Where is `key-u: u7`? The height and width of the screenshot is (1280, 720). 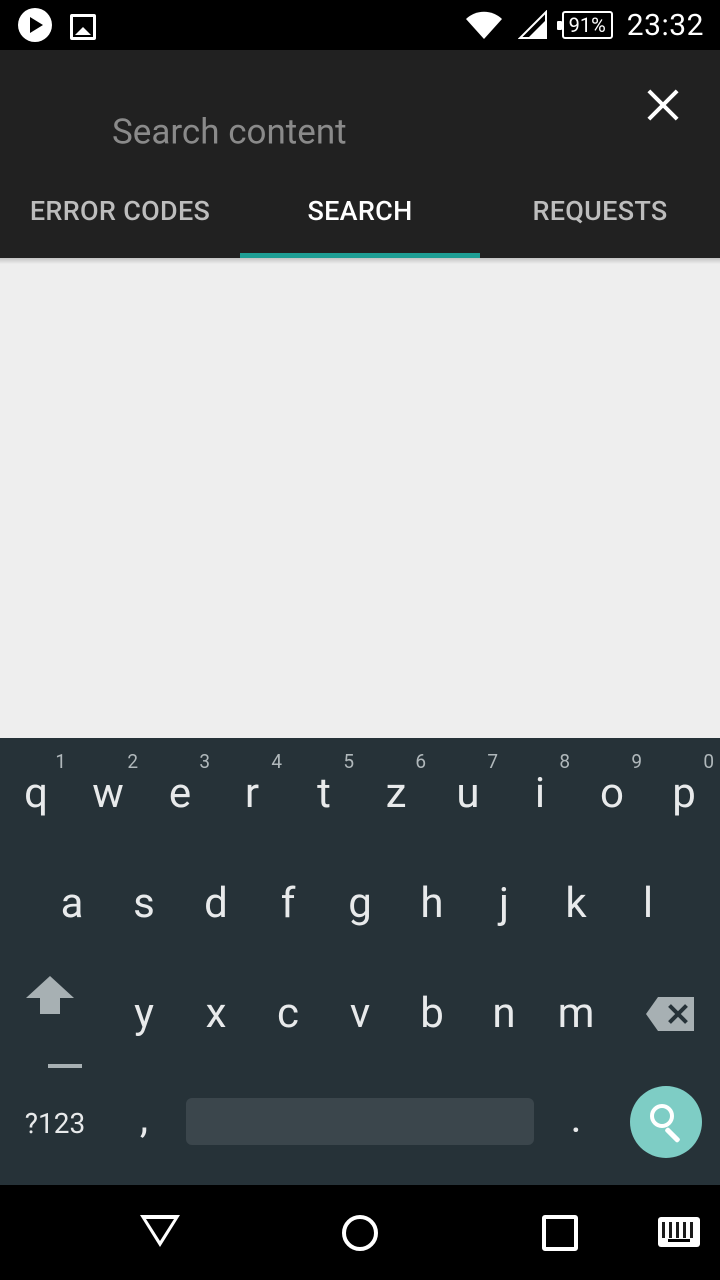 key-u: u7 is located at coordinates (468, 793).